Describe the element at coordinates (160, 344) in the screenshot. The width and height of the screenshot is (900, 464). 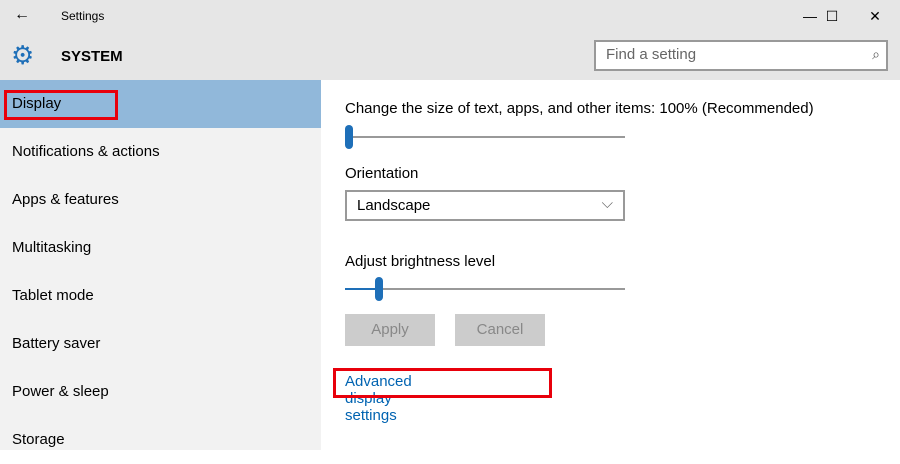
I see `sidebar-item-battery-saver: Battery saver` at that location.